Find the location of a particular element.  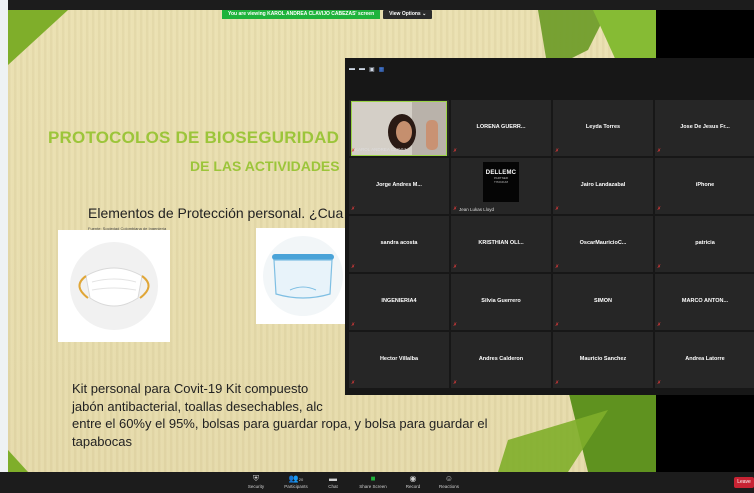

security-button: ⛨ Security is located at coordinates (256, 482).